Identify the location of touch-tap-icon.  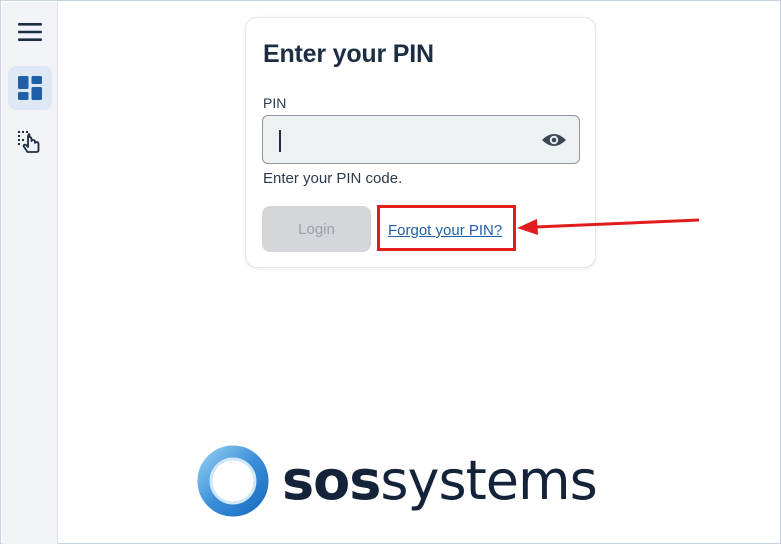
(29, 142).